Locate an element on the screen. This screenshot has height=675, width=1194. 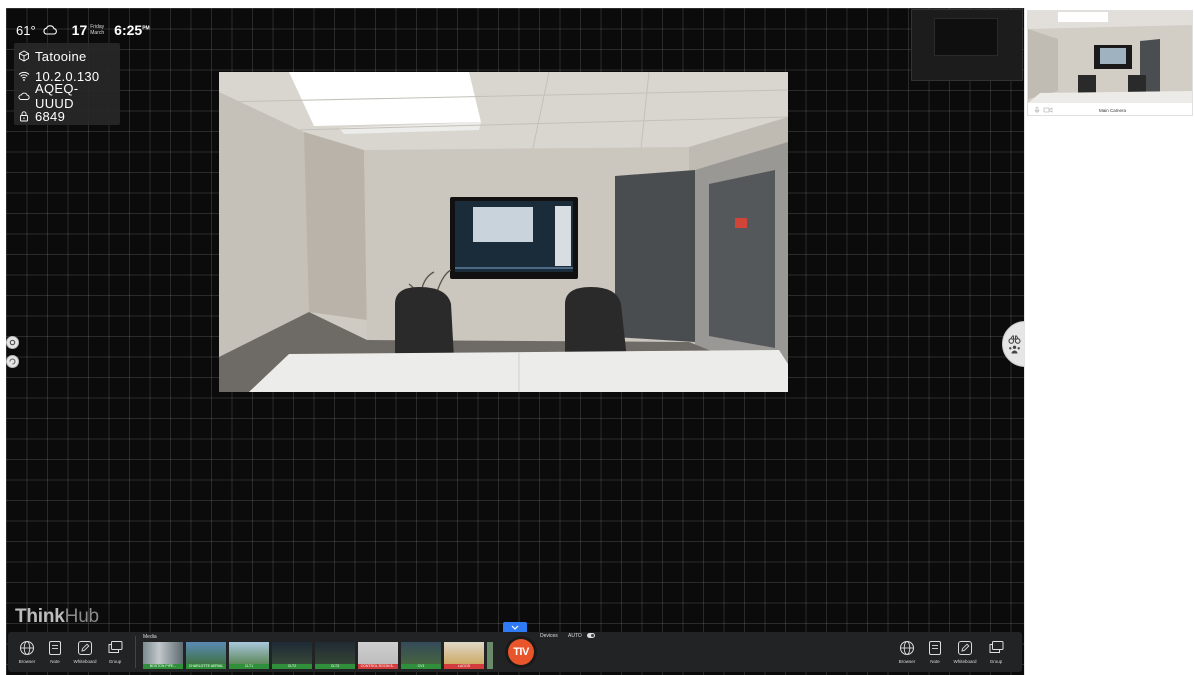
tray-collapse-button is located at coordinates (515, 627).